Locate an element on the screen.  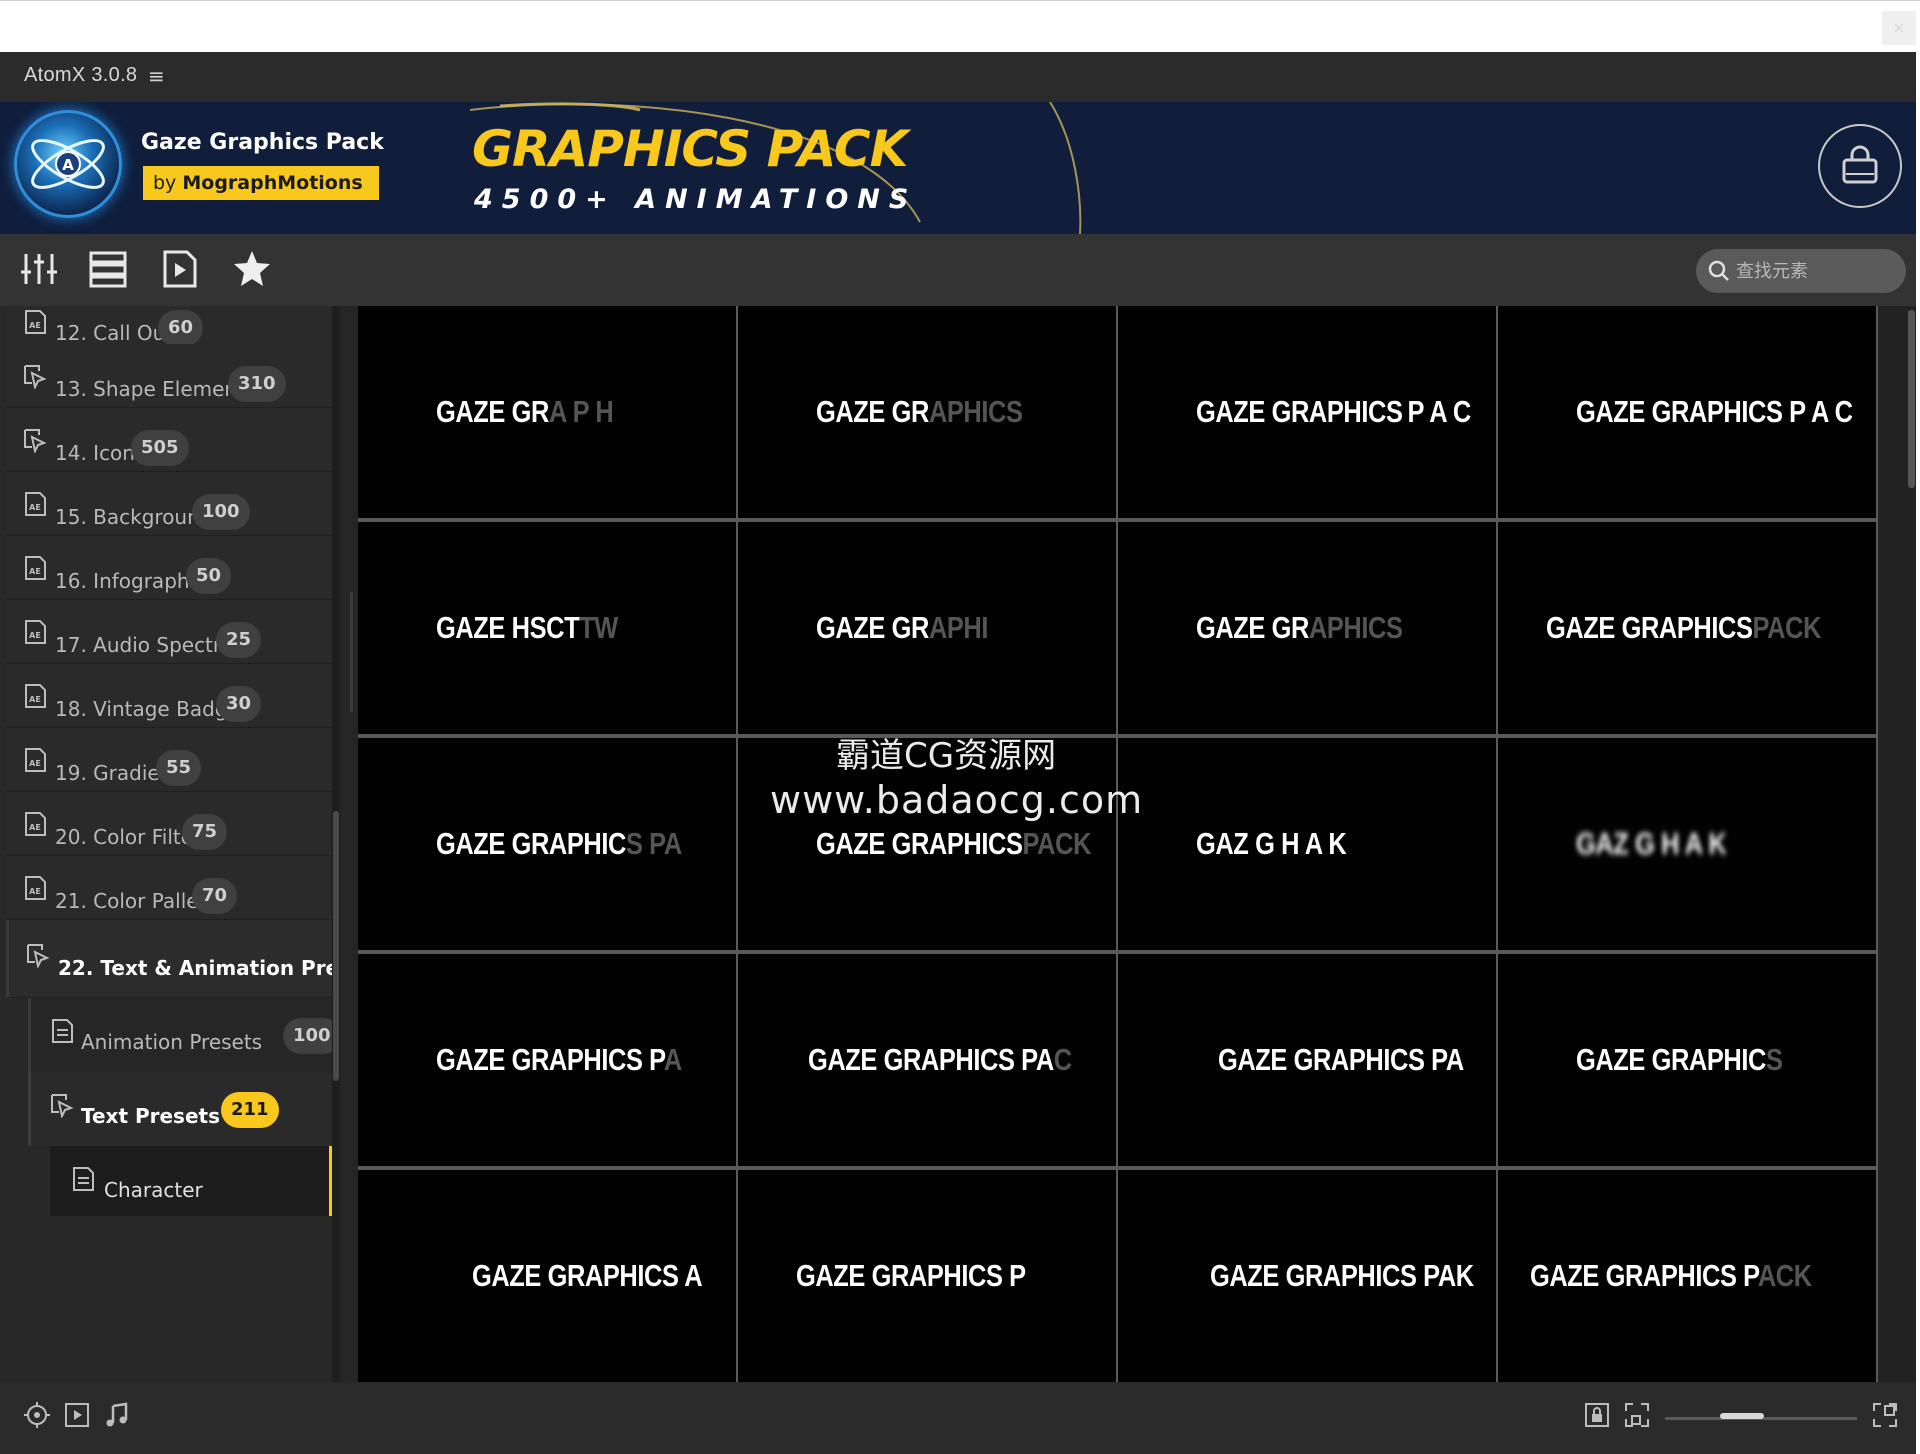
window-close-button: × is located at coordinates (1899, 28).